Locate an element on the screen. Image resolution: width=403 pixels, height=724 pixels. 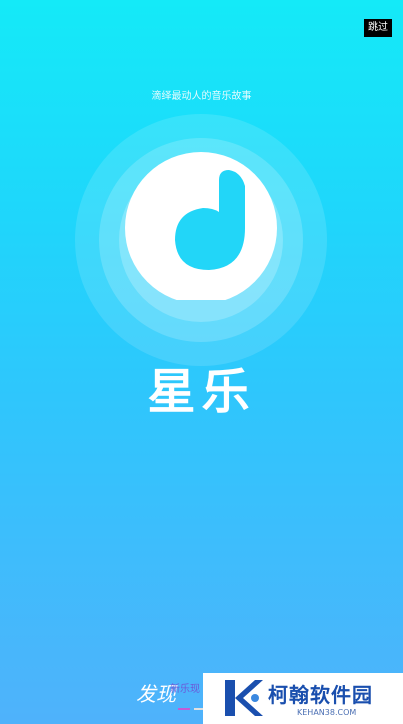
page-dot-active is located at coordinates (184, 709).